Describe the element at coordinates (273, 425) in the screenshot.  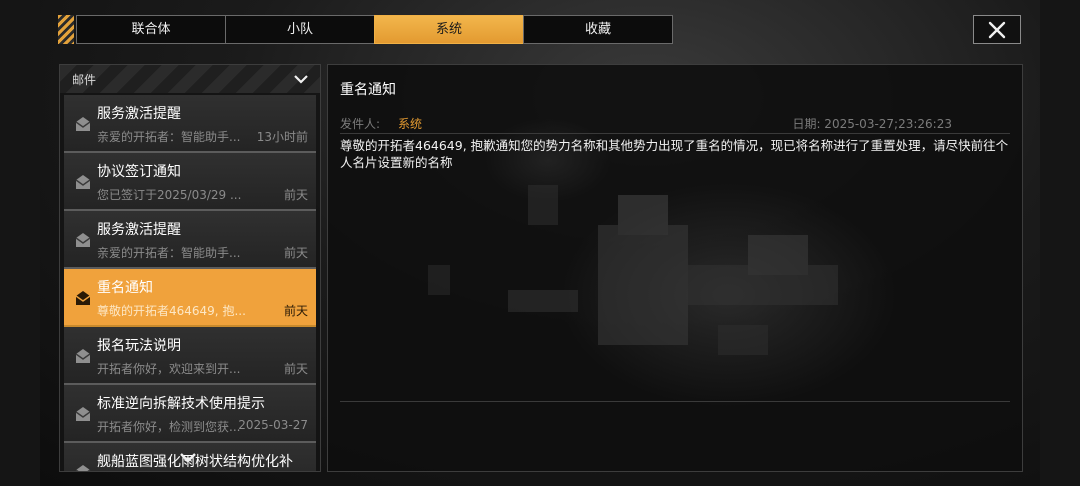
I see `mail-time: 2025-03-27` at that location.